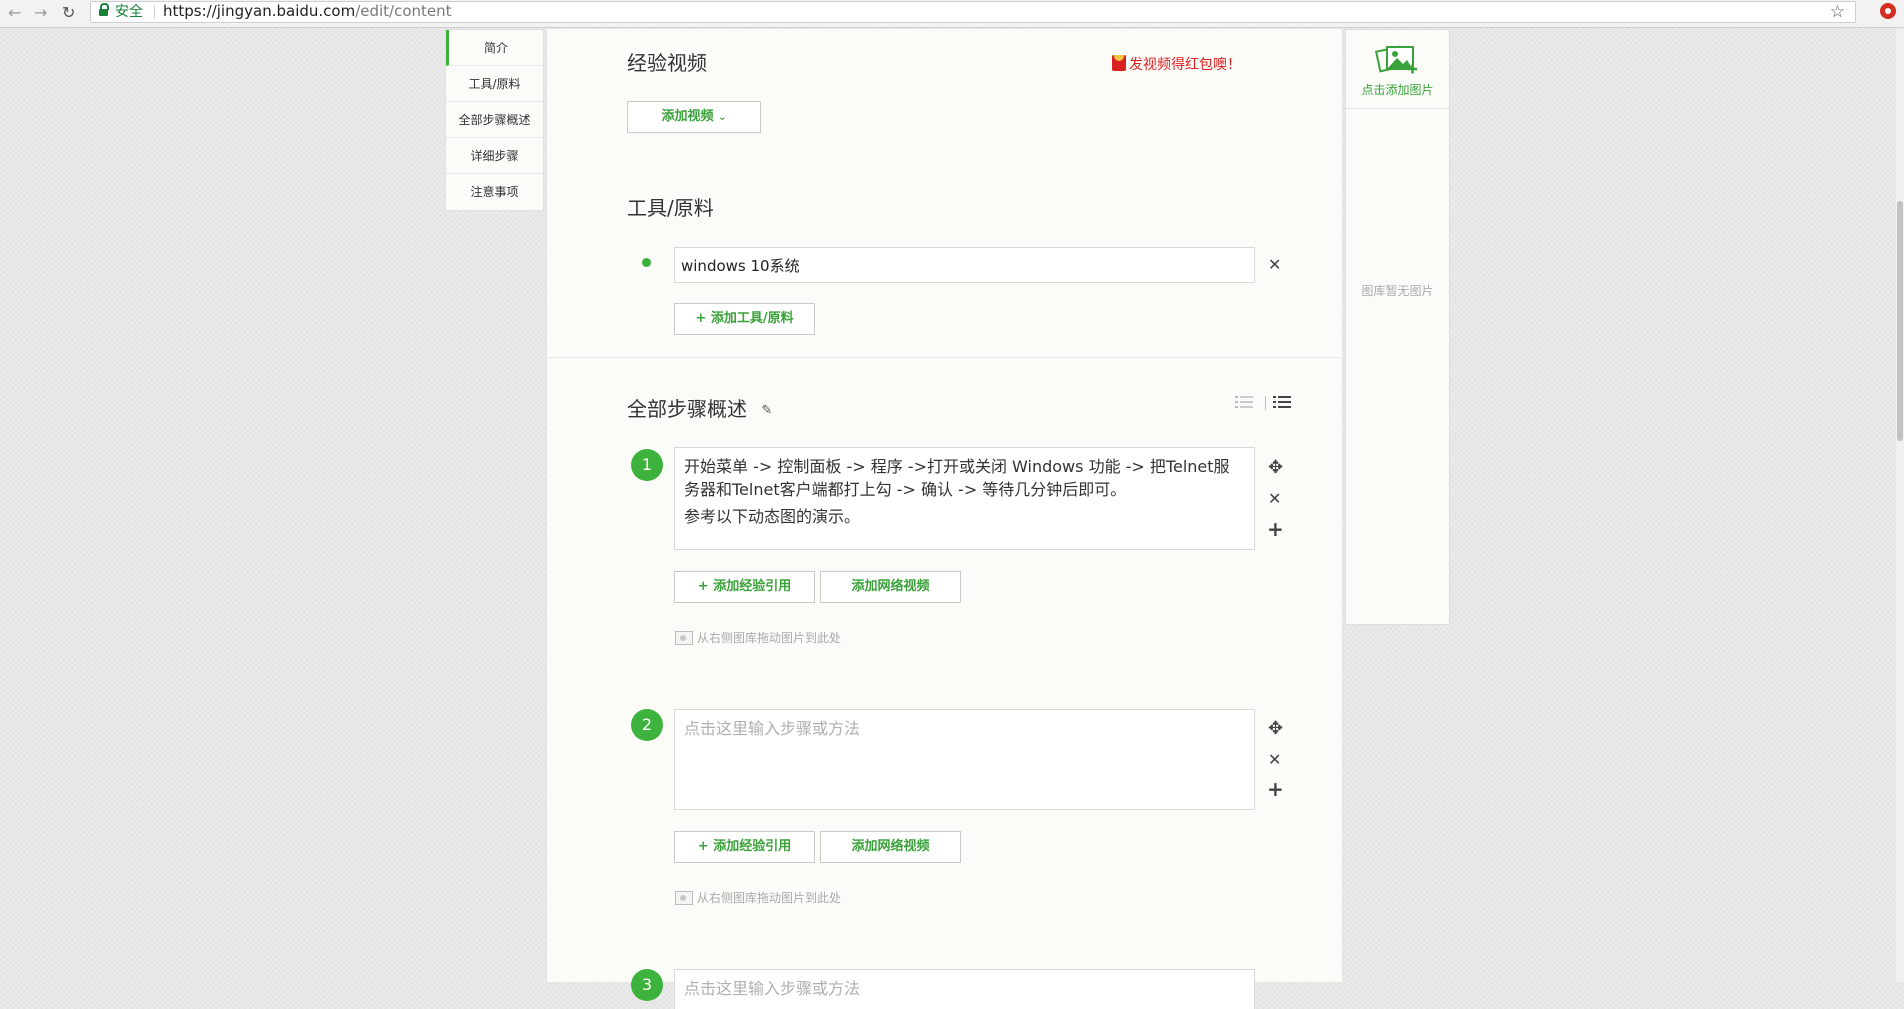 The height and width of the screenshot is (1009, 1904). What do you see at coordinates (647, 985) in the screenshot?
I see `step-number-3: 3` at bounding box center [647, 985].